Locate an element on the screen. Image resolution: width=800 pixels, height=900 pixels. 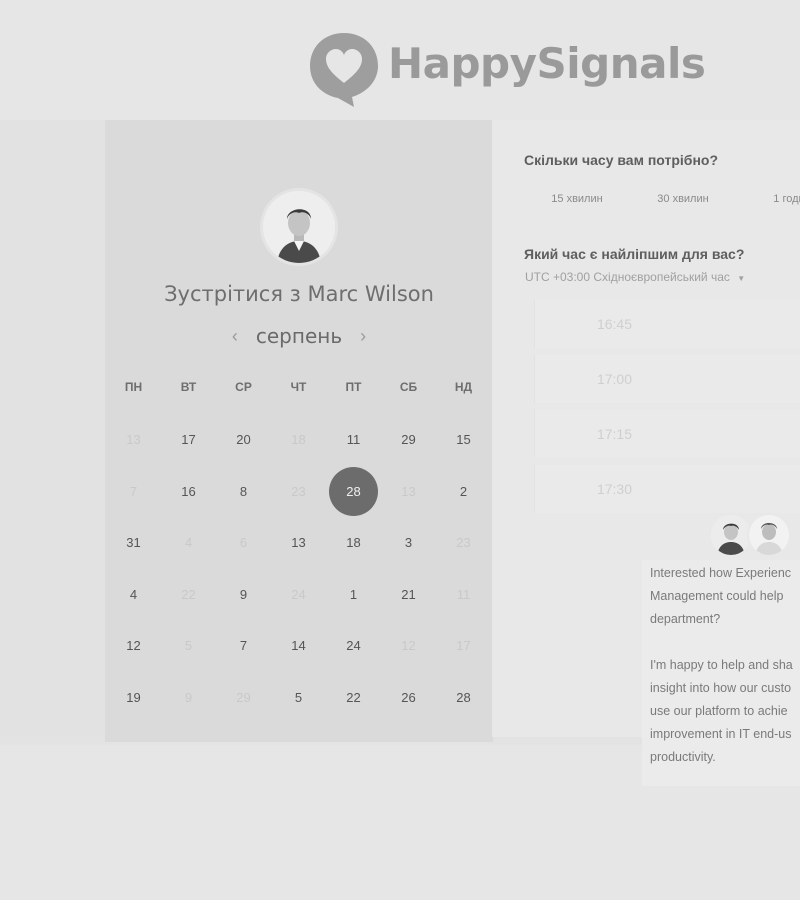
calendar-week: 4 22 9 24 1 21 11 is located at coordinates (298, 595).